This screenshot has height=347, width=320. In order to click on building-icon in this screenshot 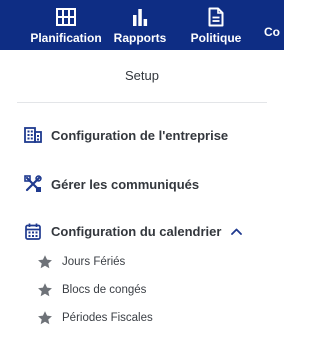, I will do `click(33, 135)`.